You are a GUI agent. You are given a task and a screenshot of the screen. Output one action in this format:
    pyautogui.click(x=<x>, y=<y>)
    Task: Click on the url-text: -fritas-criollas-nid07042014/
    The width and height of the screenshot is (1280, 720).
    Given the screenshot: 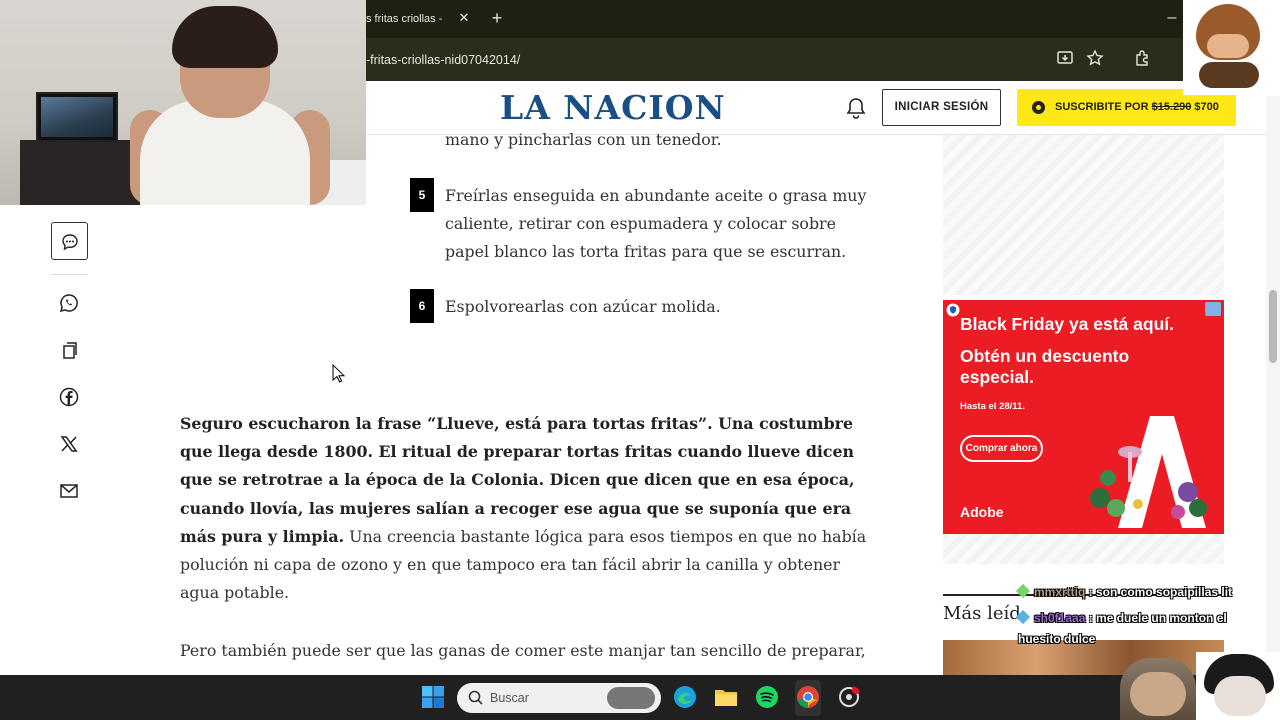 What is the action you would take?
    pyautogui.click(x=443, y=60)
    